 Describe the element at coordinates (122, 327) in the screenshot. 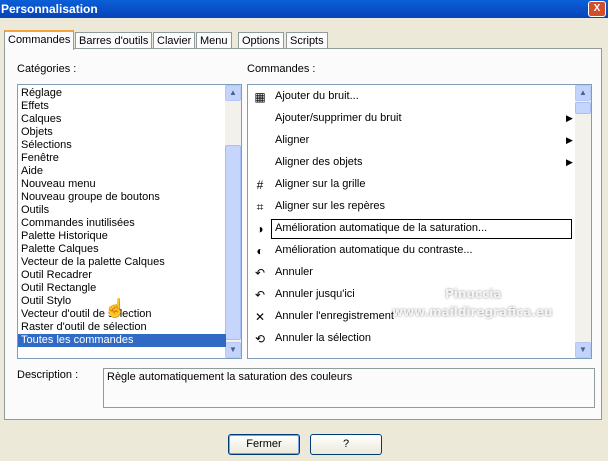

I see `category-item: Raster d'outil de sélection` at that location.